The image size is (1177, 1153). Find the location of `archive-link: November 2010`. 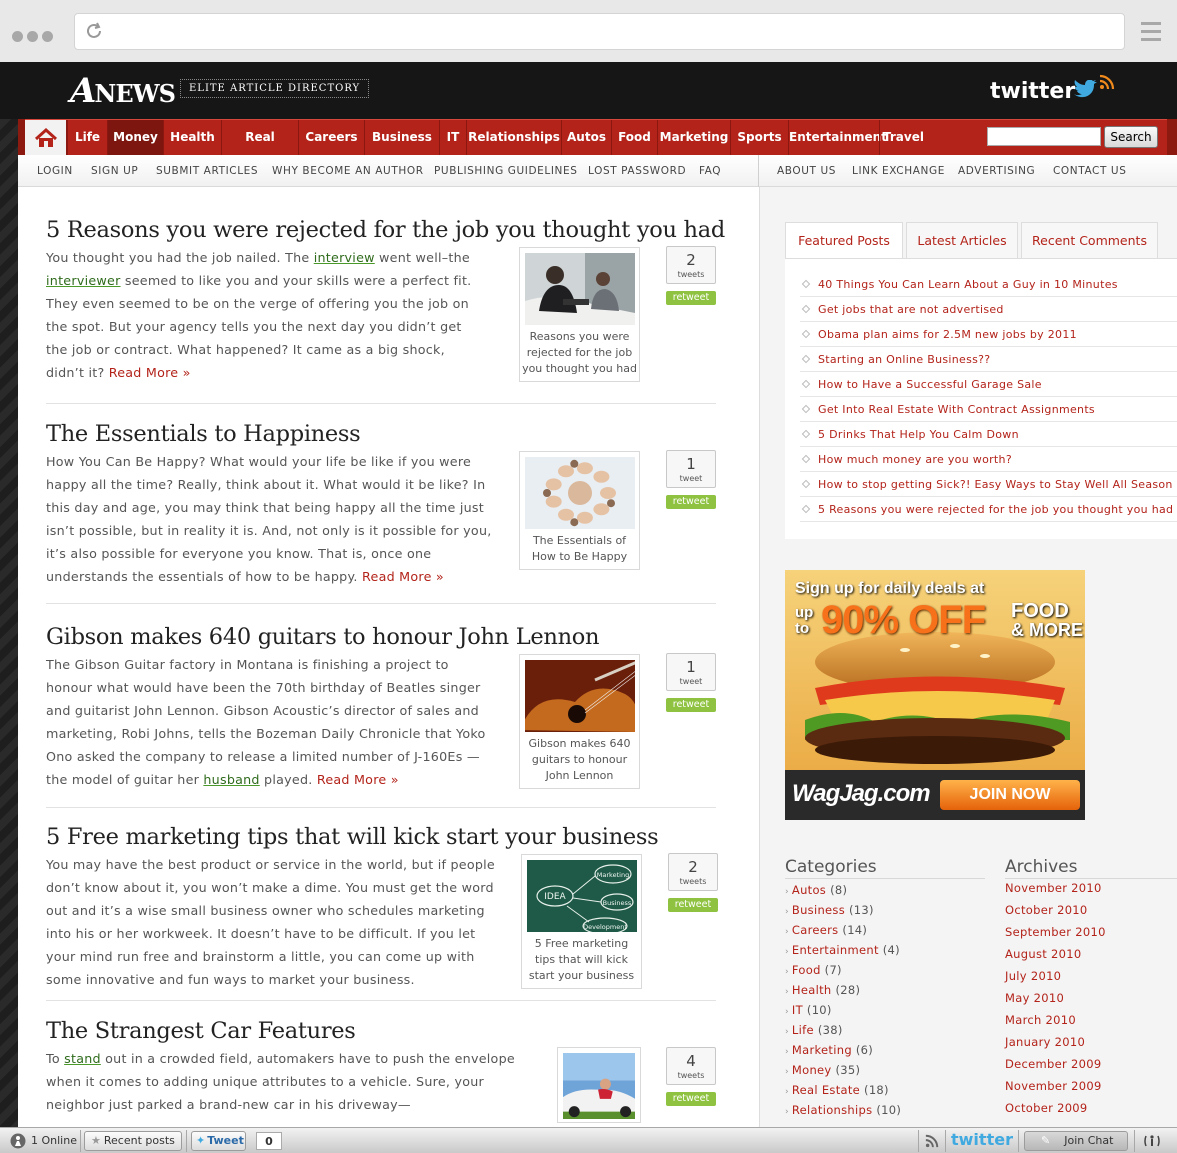

archive-link: November 2010 is located at coordinates (1053, 888).